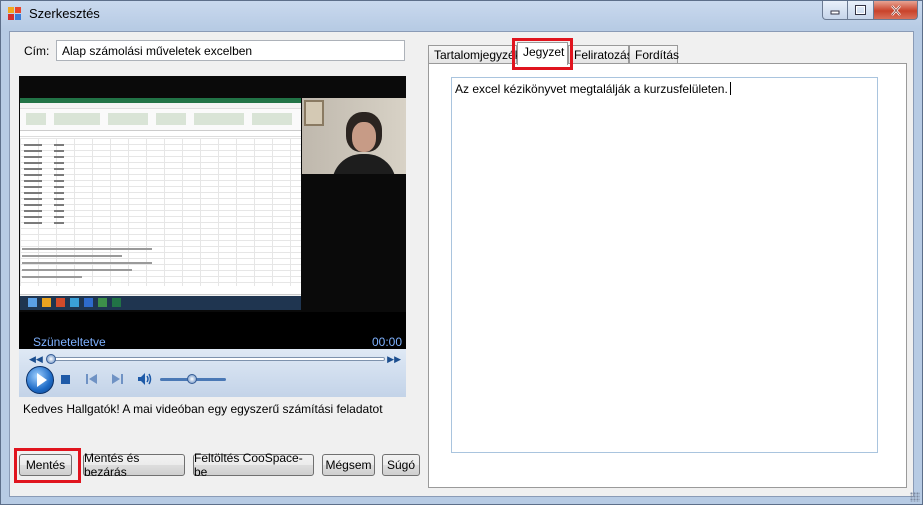 Image resolution: width=923 pixels, height=505 pixels. I want to click on window-title: Szerkesztés, so click(64, 13).